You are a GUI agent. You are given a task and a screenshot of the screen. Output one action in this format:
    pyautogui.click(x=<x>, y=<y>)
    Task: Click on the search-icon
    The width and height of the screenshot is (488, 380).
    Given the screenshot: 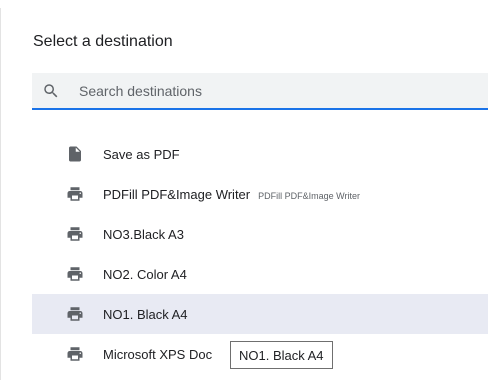 What is the action you would take?
    pyautogui.click(x=51, y=91)
    